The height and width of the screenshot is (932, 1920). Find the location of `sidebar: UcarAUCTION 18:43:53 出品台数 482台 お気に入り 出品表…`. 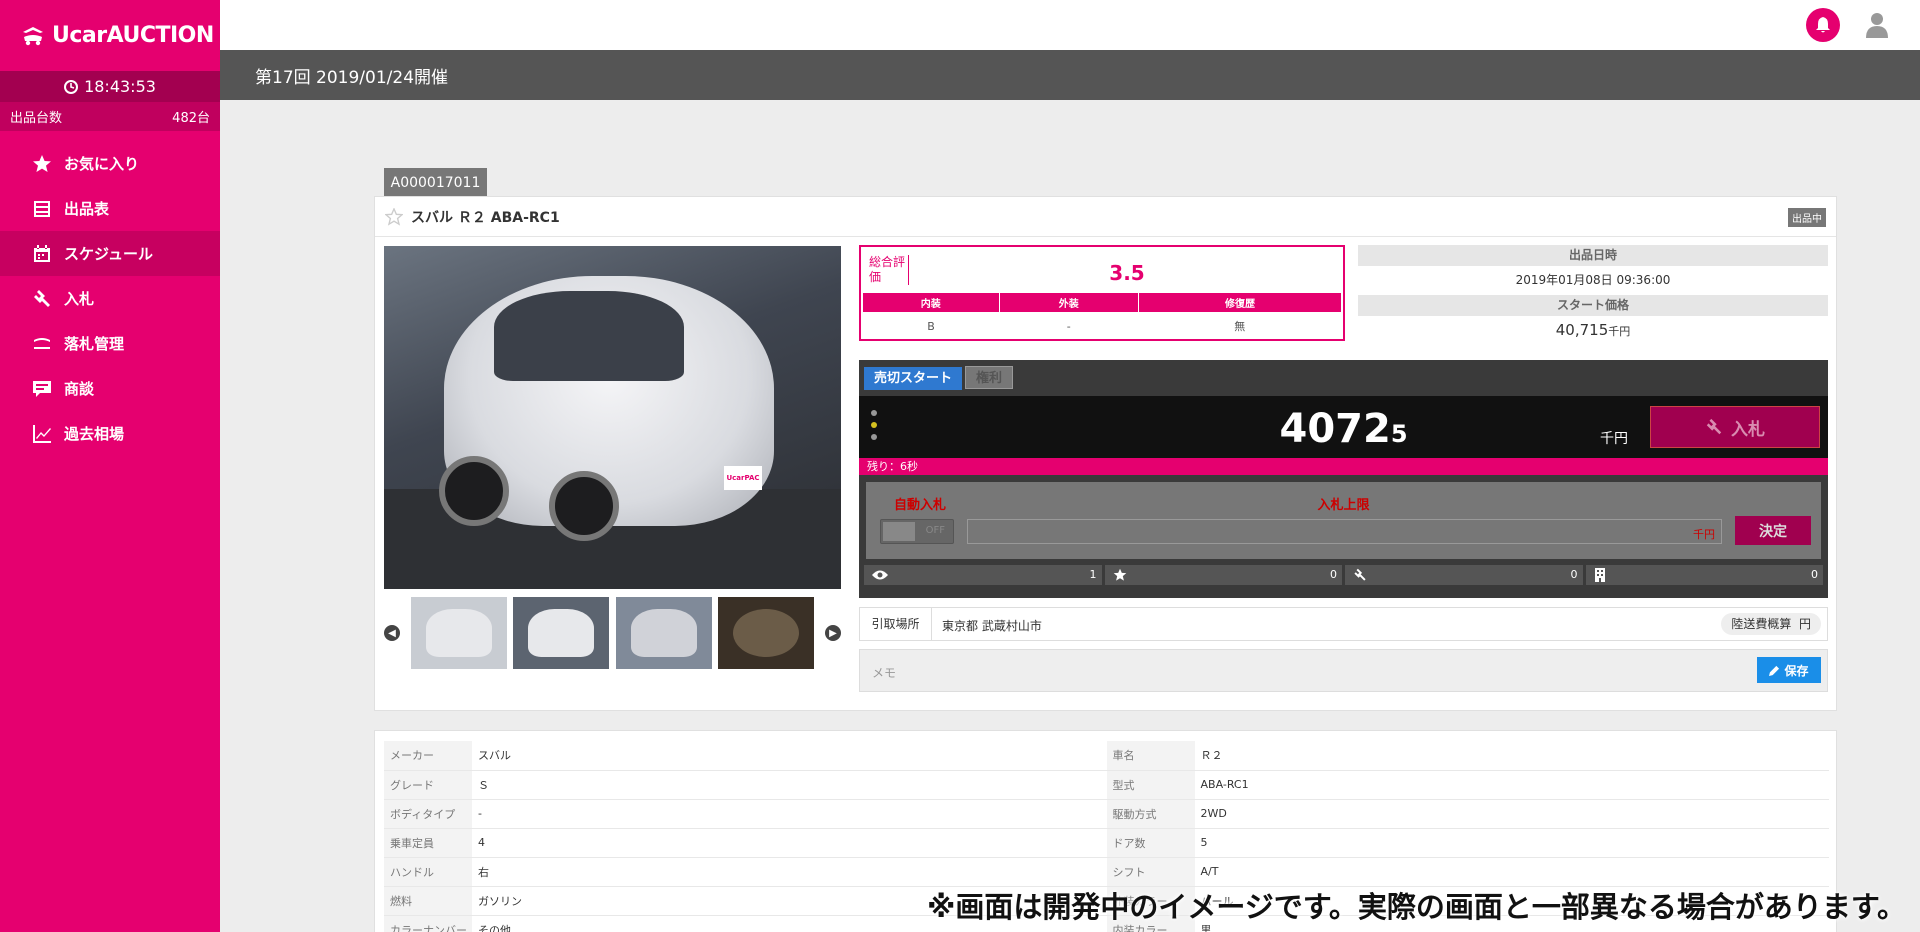

sidebar: UcarAUCTION 18:43:53 出品台数 482台 お気に入り 出品表… is located at coordinates (110, 466).